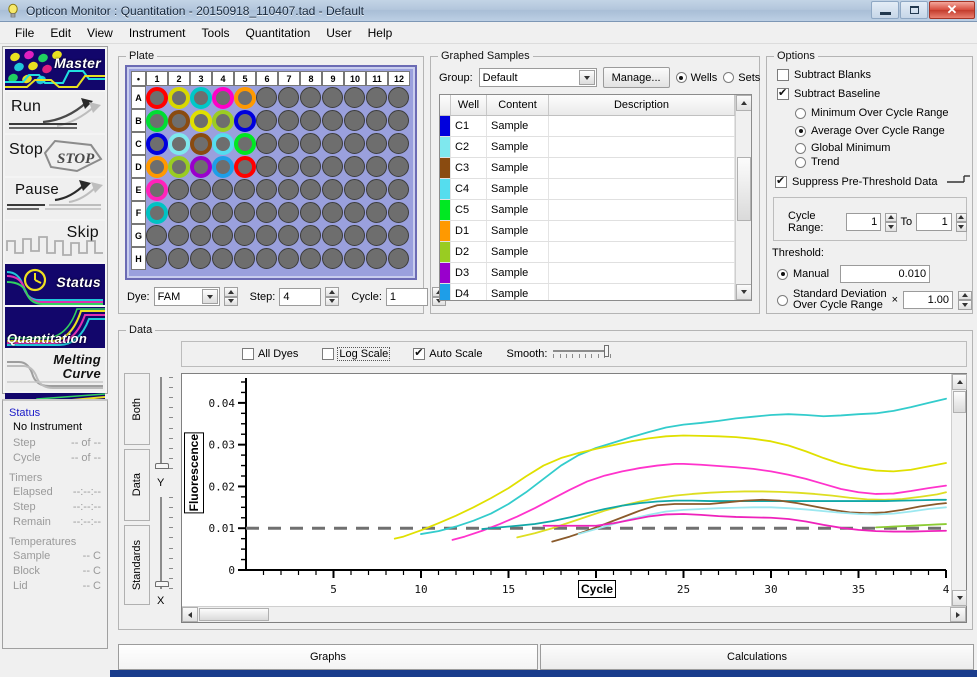  I want to click on plate-well-F9, so click(332, 212).